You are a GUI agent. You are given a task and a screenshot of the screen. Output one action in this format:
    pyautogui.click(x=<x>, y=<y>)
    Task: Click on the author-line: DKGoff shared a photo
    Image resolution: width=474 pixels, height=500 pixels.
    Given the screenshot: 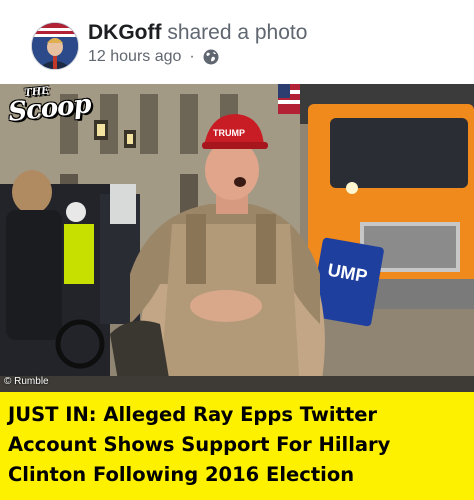 What is the action you would take?
    pyautogui.click(x=197, y=33)
    